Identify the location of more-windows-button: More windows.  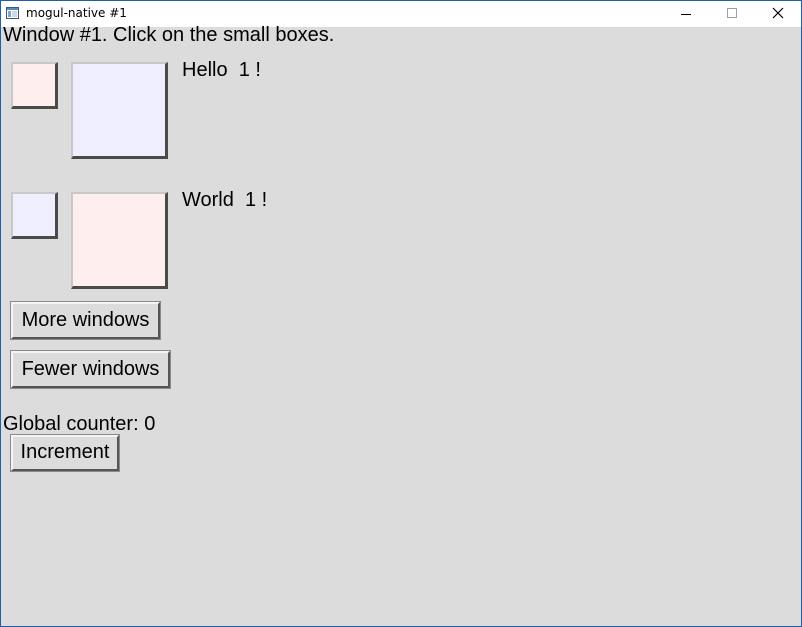
(85, 320).